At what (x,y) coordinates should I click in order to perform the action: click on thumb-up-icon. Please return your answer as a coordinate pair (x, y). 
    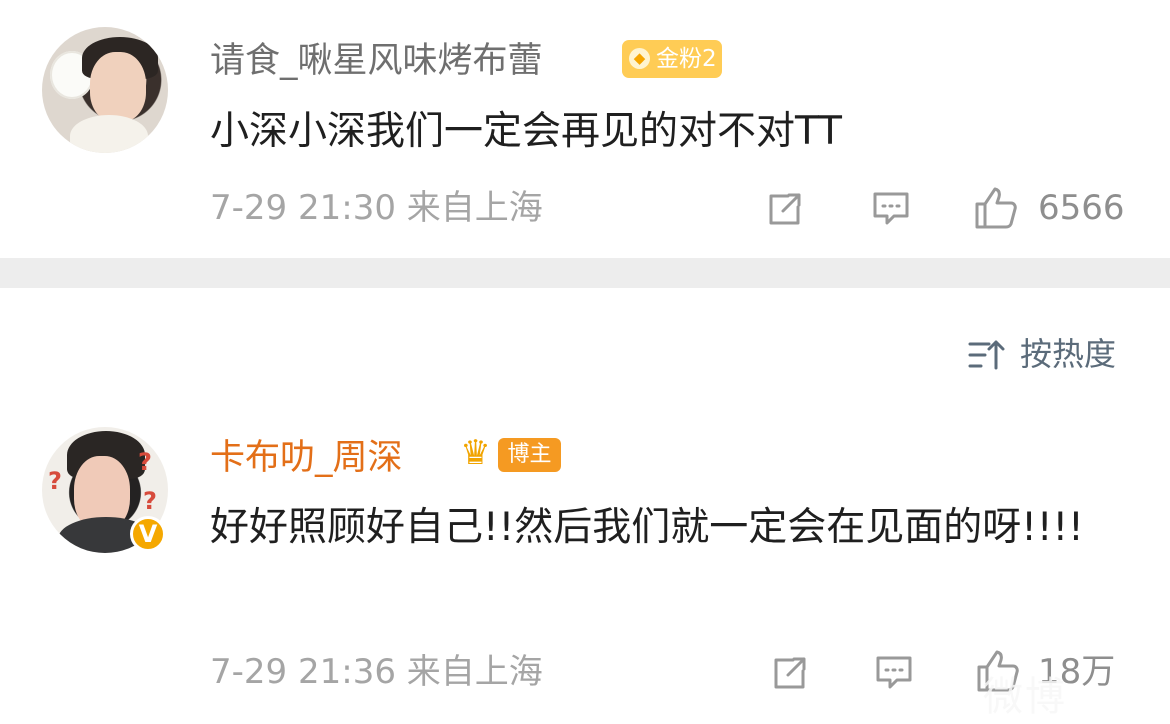
    Looking at the image, I should click on (996, 208).